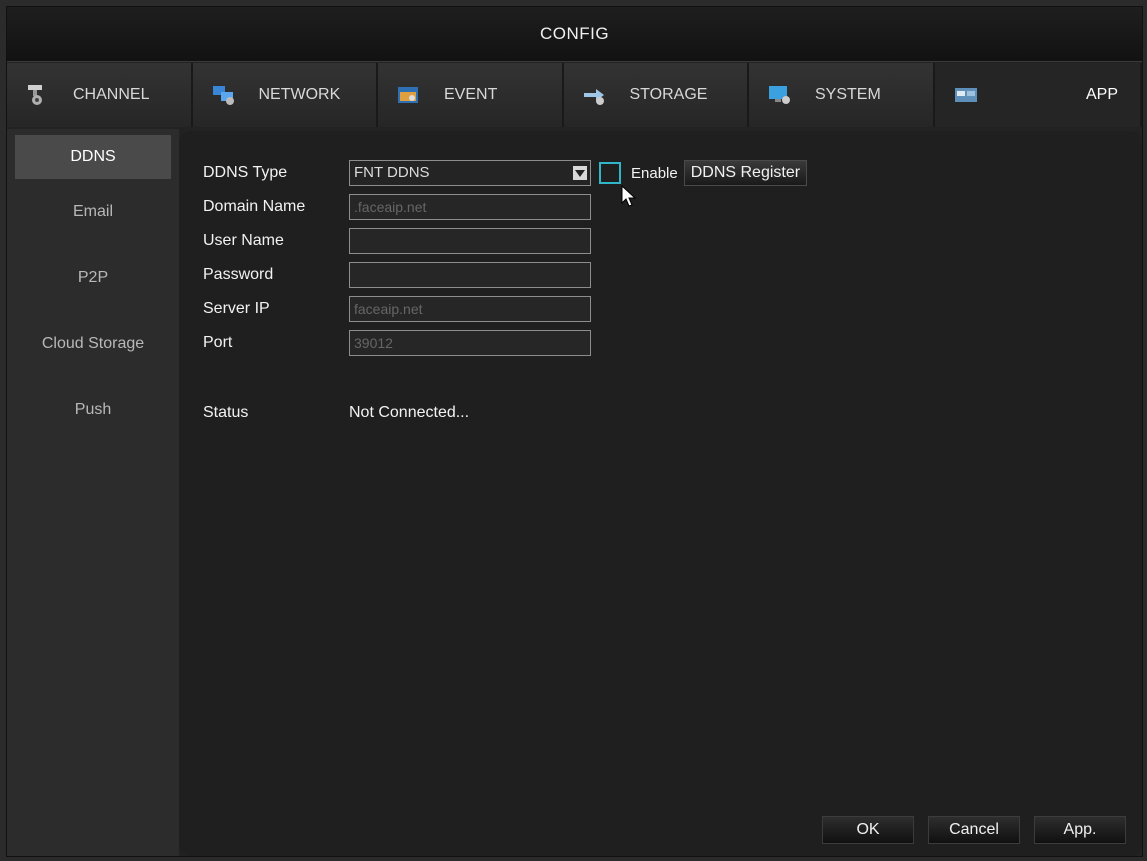 This screenshot has width=1147, height=861. Describe the element at coordinates (408, 95) in the screenshot. I see `event-icon` at that location.